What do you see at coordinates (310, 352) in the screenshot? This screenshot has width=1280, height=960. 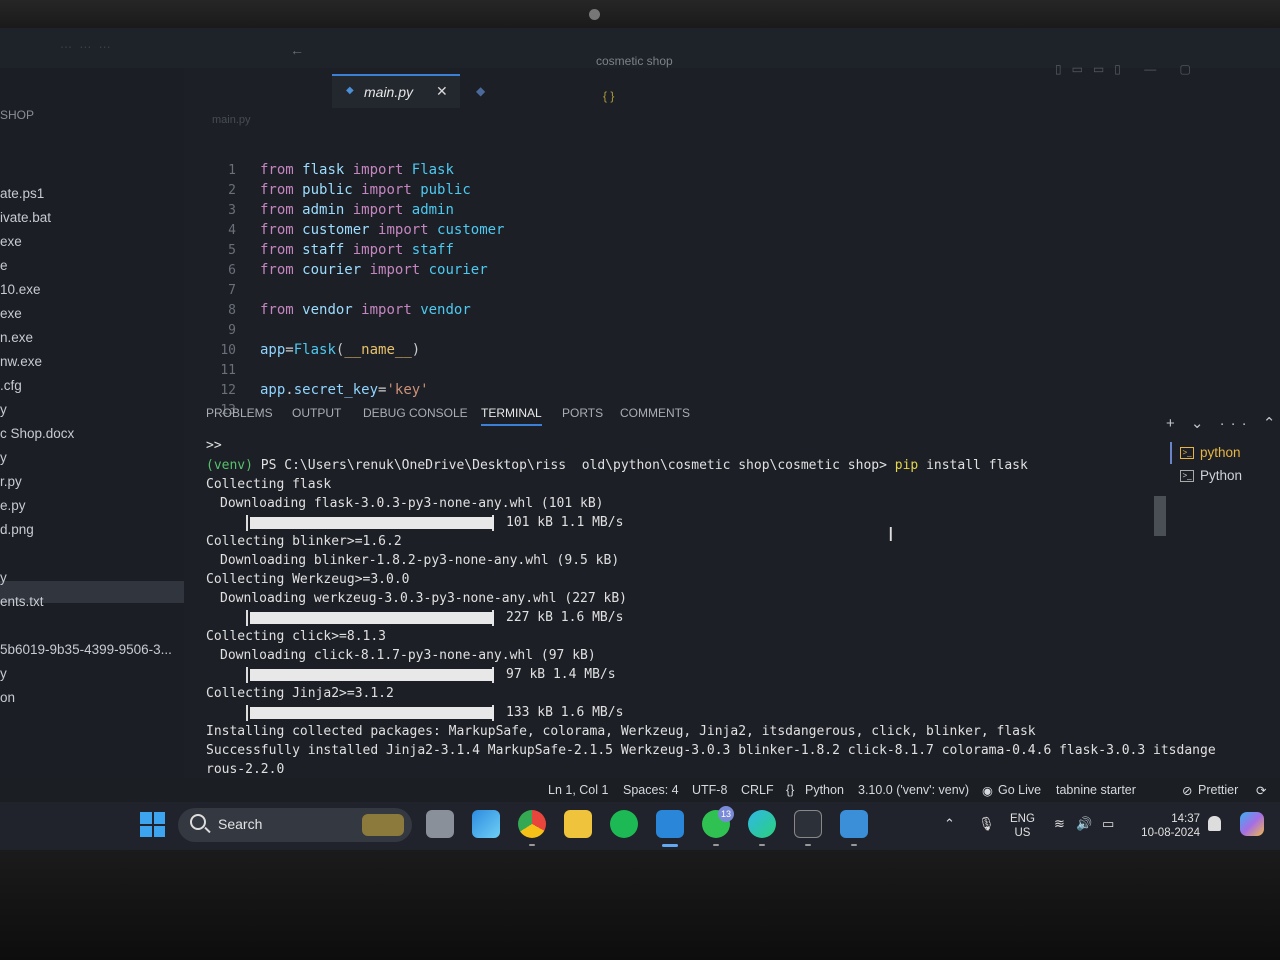 I see `code-line: 10 app=Flask(__name__)` at bounding box center [310, 352].